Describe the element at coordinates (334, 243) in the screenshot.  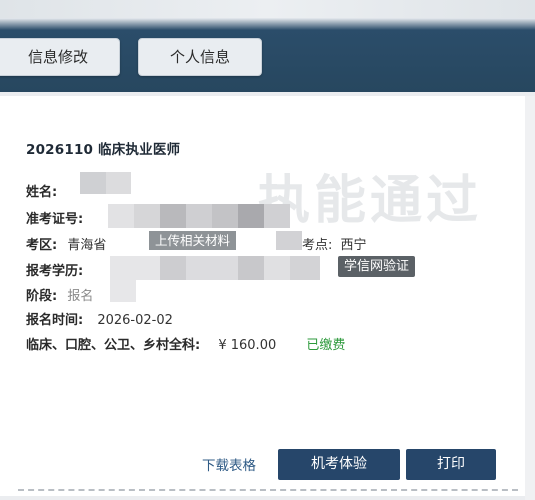
I see `site-value-row: 考点: 西宁` at that location.